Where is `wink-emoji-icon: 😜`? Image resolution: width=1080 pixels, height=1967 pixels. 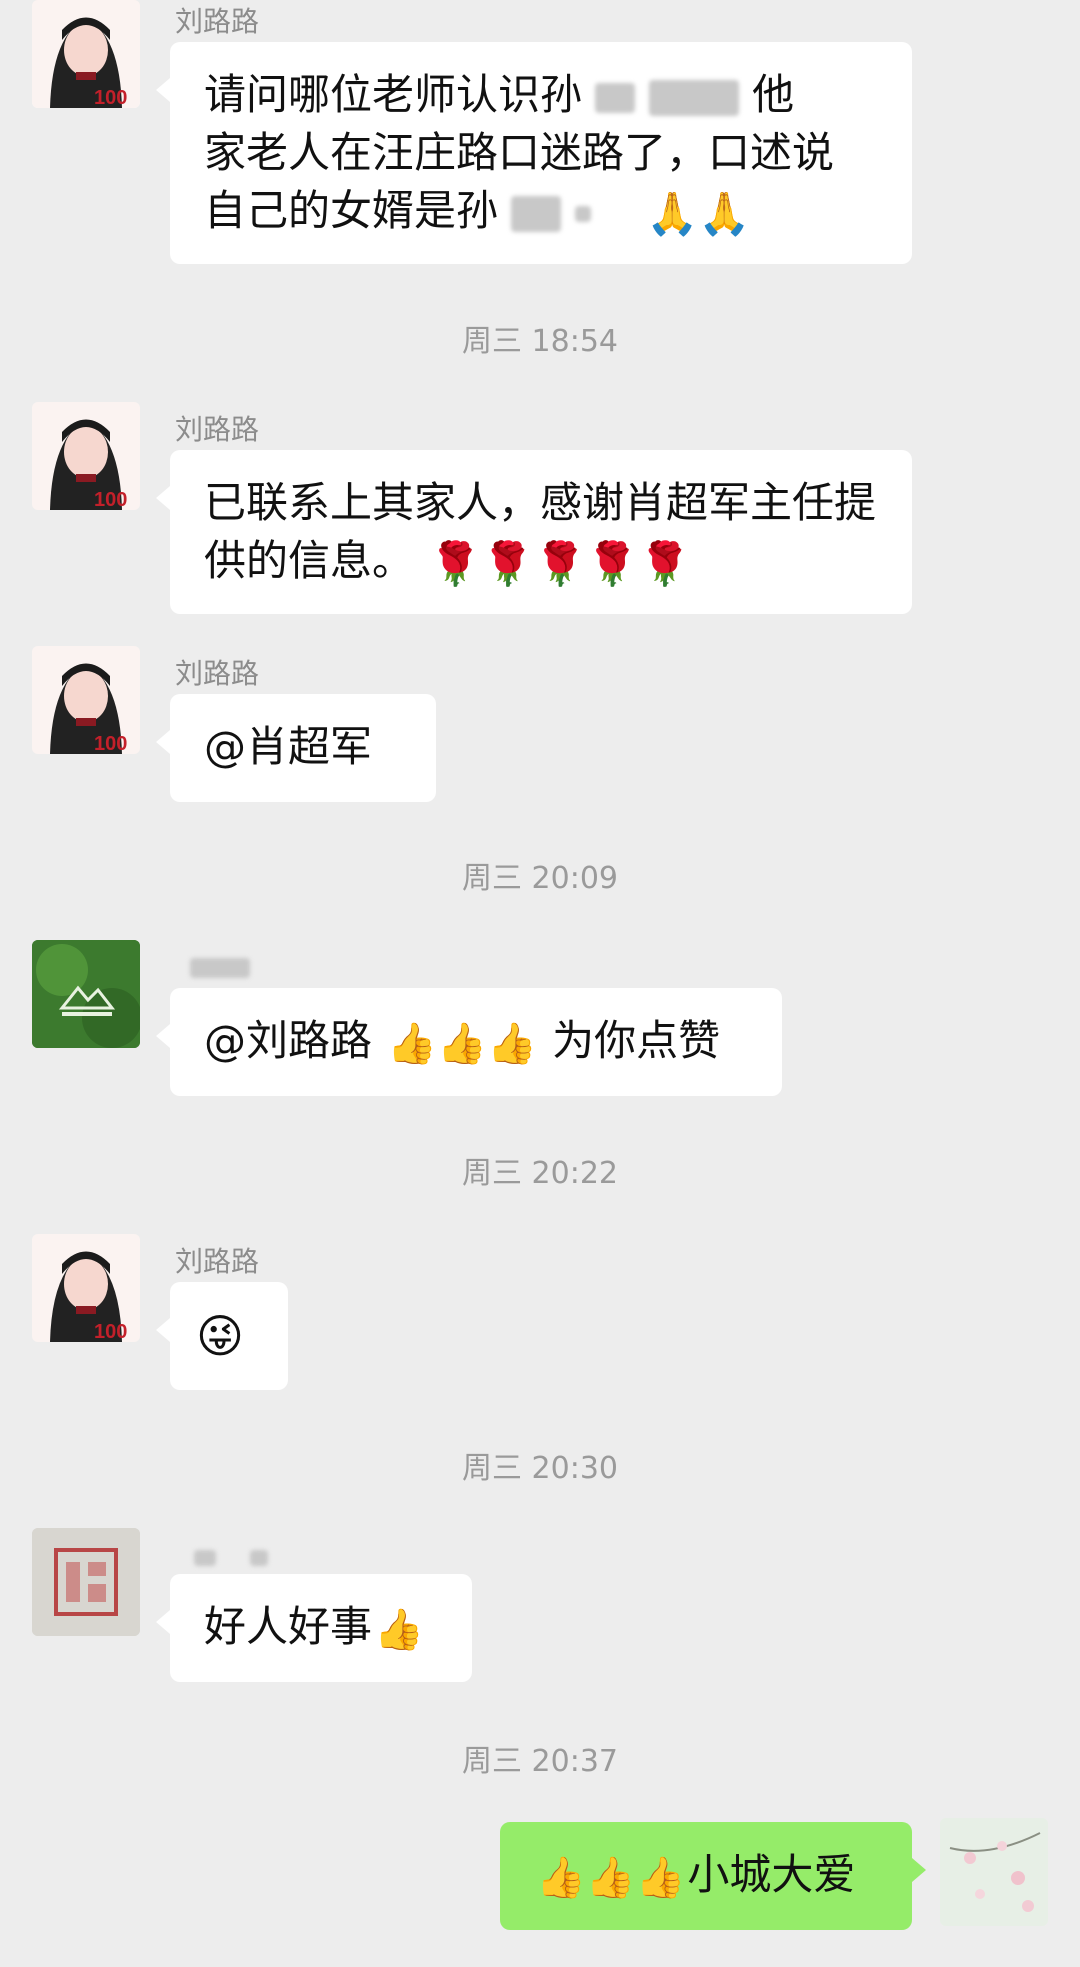
wink-emoji-icon: 😜 is located at coordinates (220, 1335).